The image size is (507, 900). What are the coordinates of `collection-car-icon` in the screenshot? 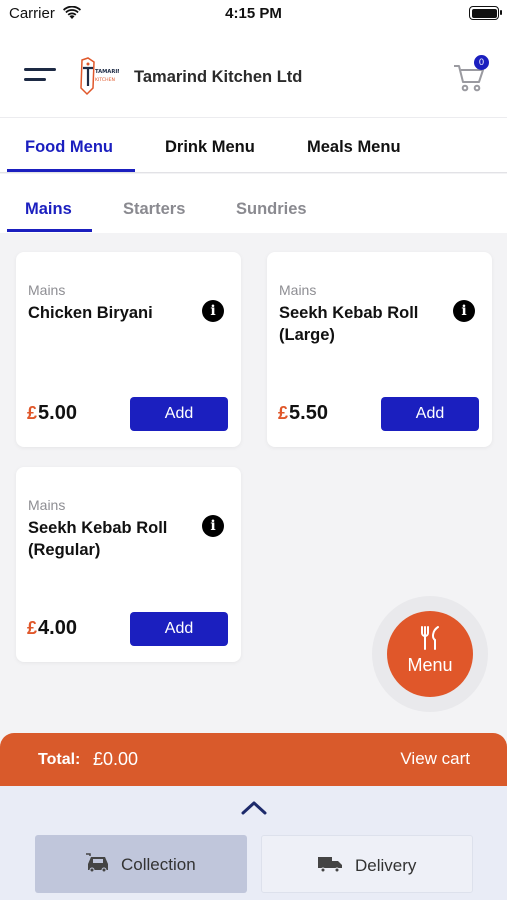 It's located at (97, 863).